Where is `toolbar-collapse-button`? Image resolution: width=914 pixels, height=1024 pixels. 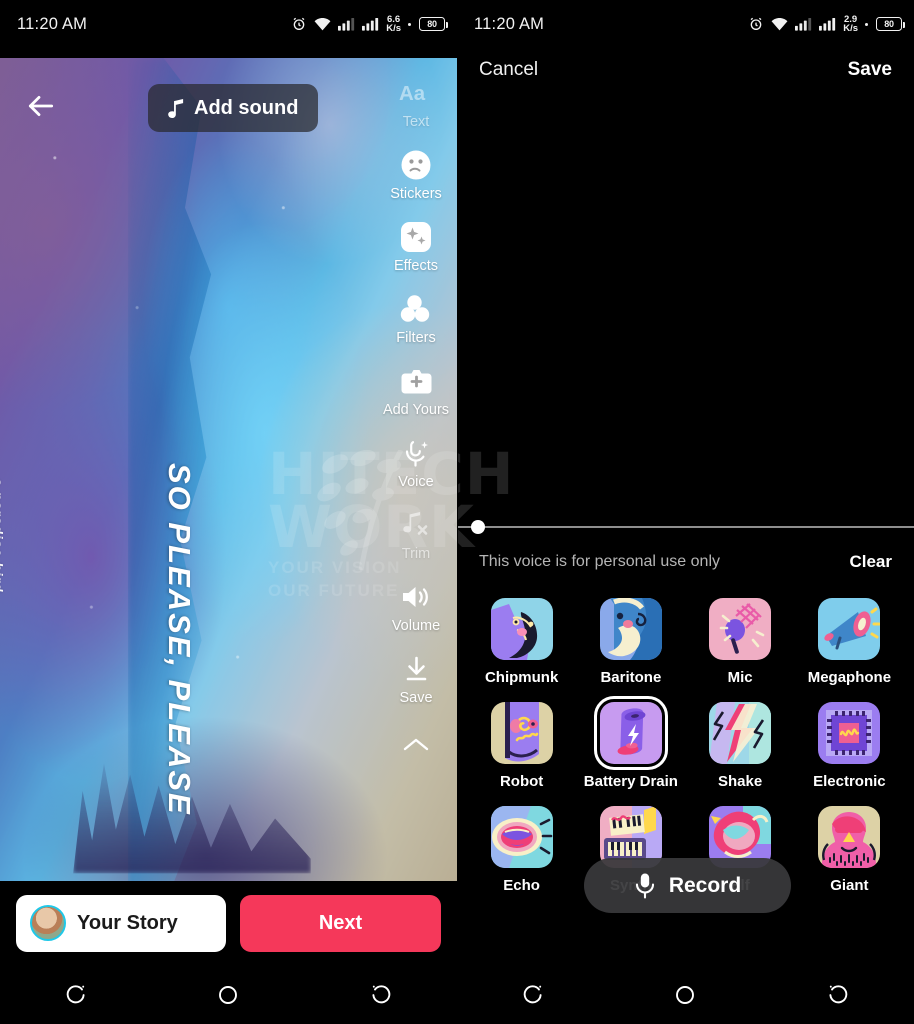
toolbar-collapse-button is located at coordinates (416, 745).